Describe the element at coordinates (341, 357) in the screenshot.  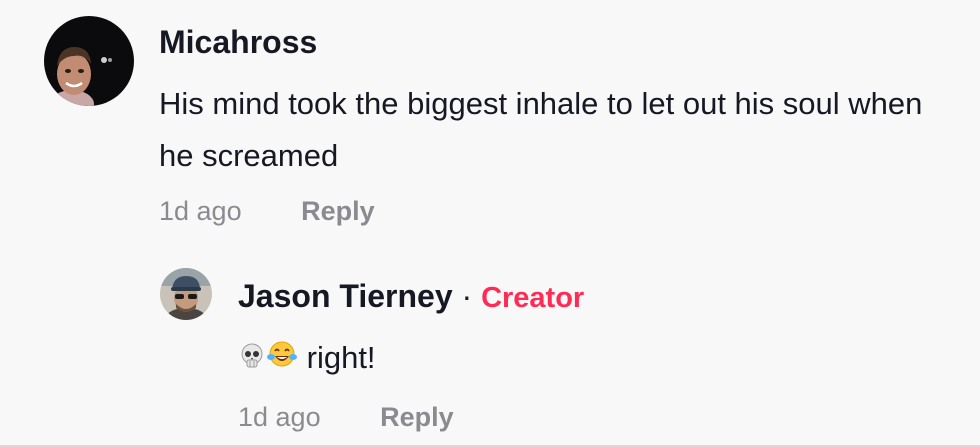
I see `reply-text: right!` at that location.